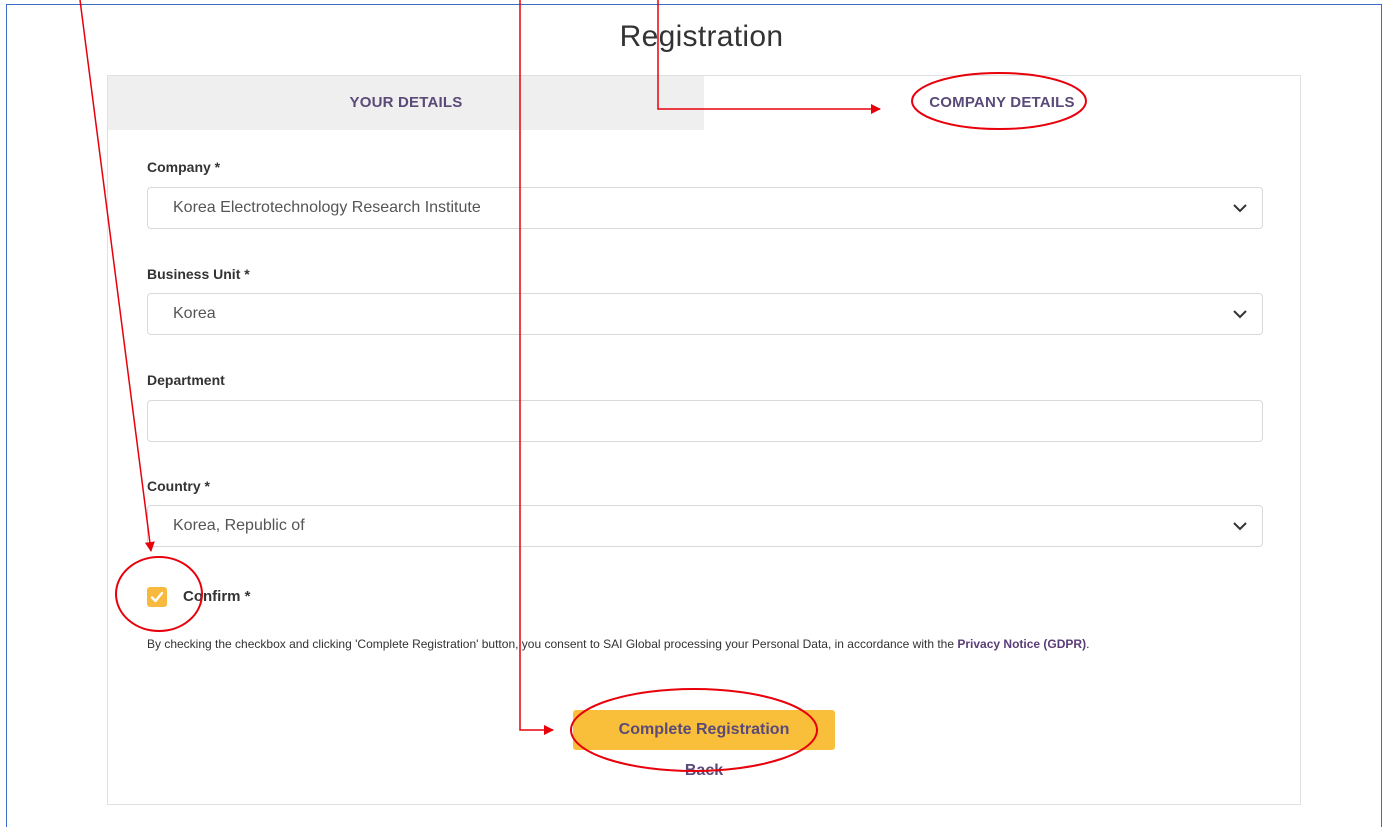 Image resolution: width=1386 pixels, height=829 pixels. Describe the element at coordinates (705, 526) in the screenshot. I see `country-select: Korea, Republic of` at that location.